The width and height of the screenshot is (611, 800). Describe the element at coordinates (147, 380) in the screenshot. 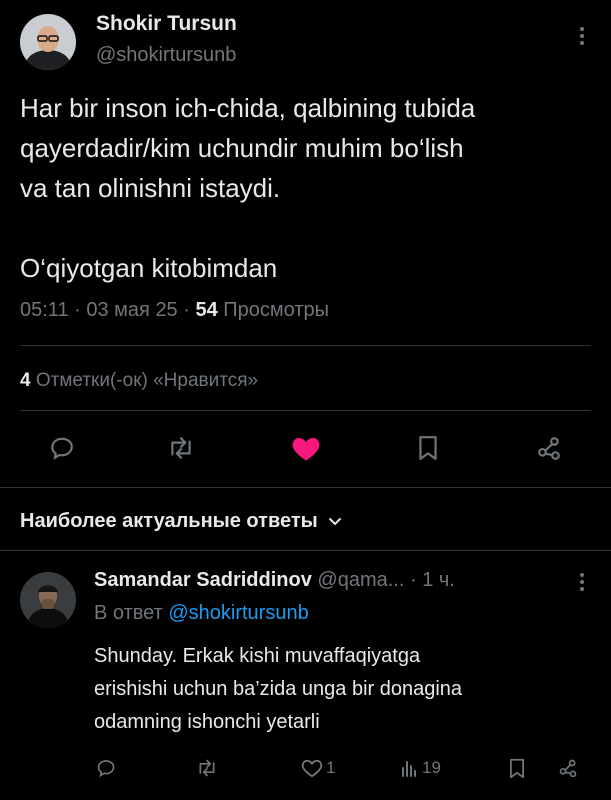

I see `likes-label: Отметки(-ок) «Нравится»` at that location.